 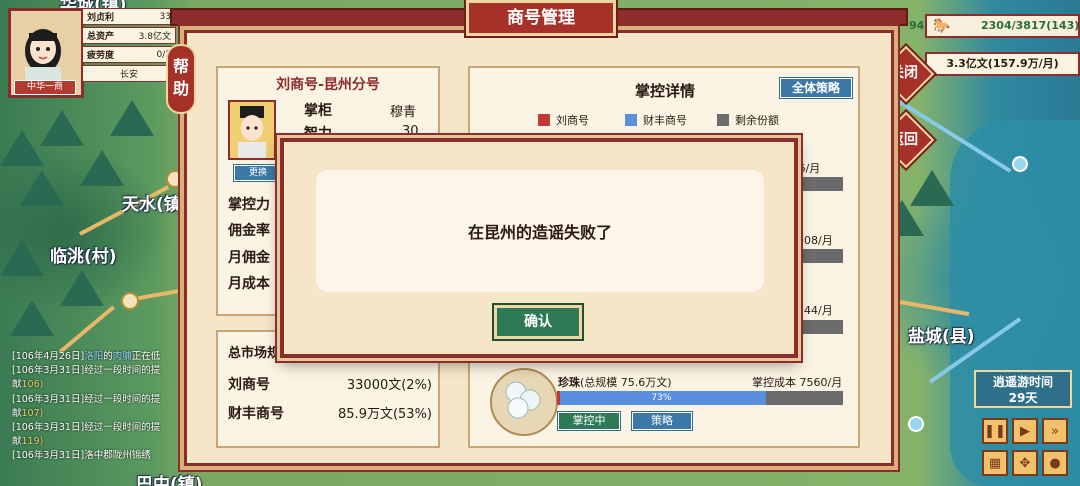 What do you see at coordinates (1002, 64) in the screenshot?
I see `money-bar: 3.3亿文(157.9万/月)` at bounding box center [1002, 64].